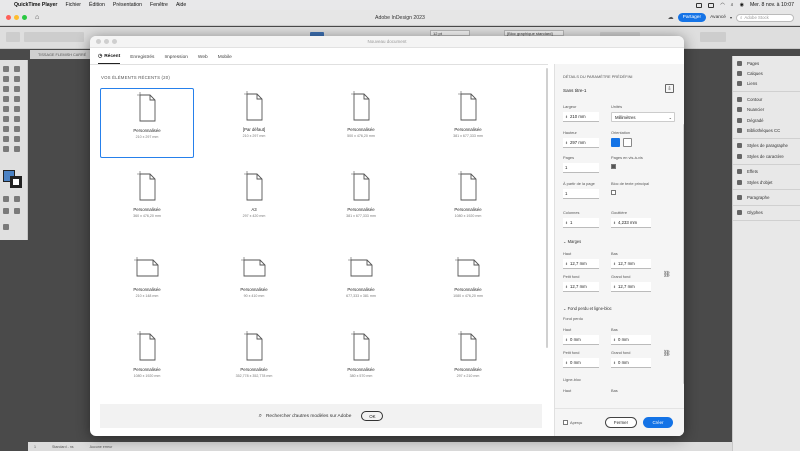 This screenshot has width=800, height=451. What do you see at coordinates (766, 63) in the screenshot?
I see `panel-pages: Pages` at bounding box center [766, 63].